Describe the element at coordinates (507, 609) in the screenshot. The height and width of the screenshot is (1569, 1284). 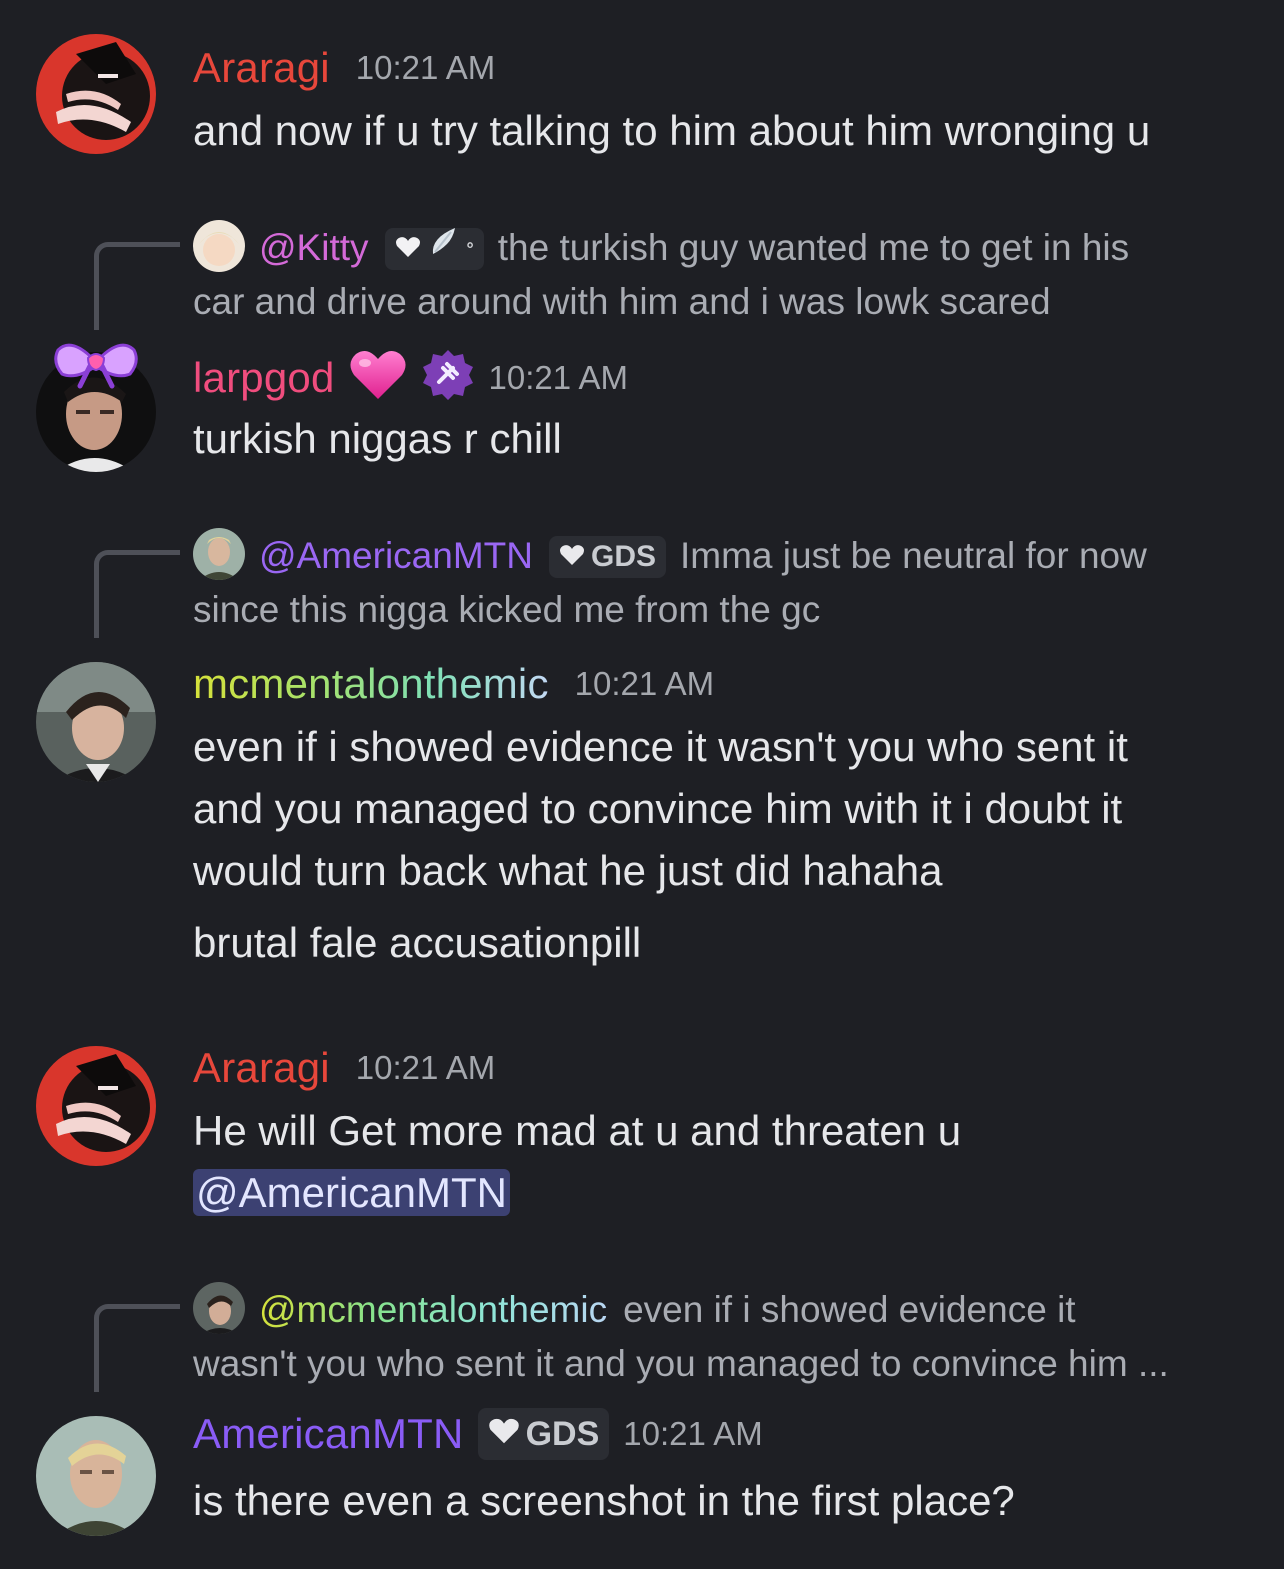
I see `reply-text-line2: since this nigga kicked me from the gc` at that location.